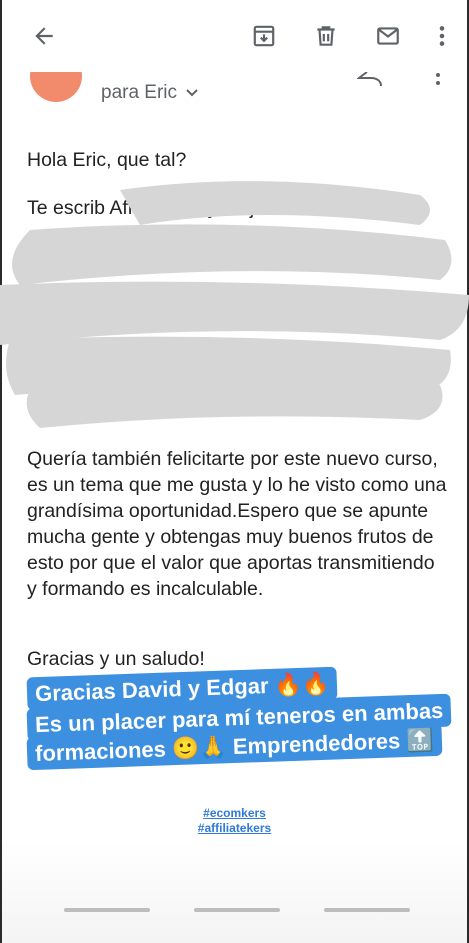 Image resolution: width=469 pixels, height=943 pixels. I want to click on reply-icon, so click(371, 80).